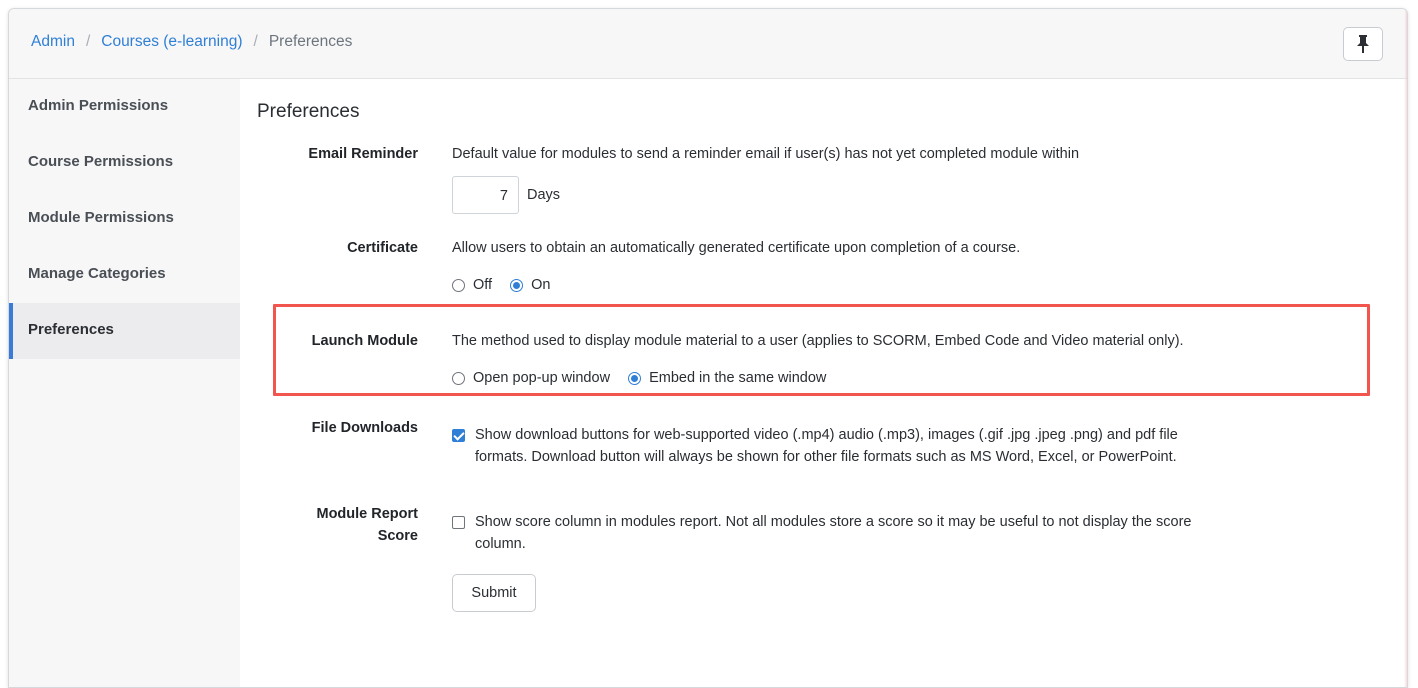  Describe the element at coordinates (541, 285) in the screenshot. I see `radio-label: On` at that location.